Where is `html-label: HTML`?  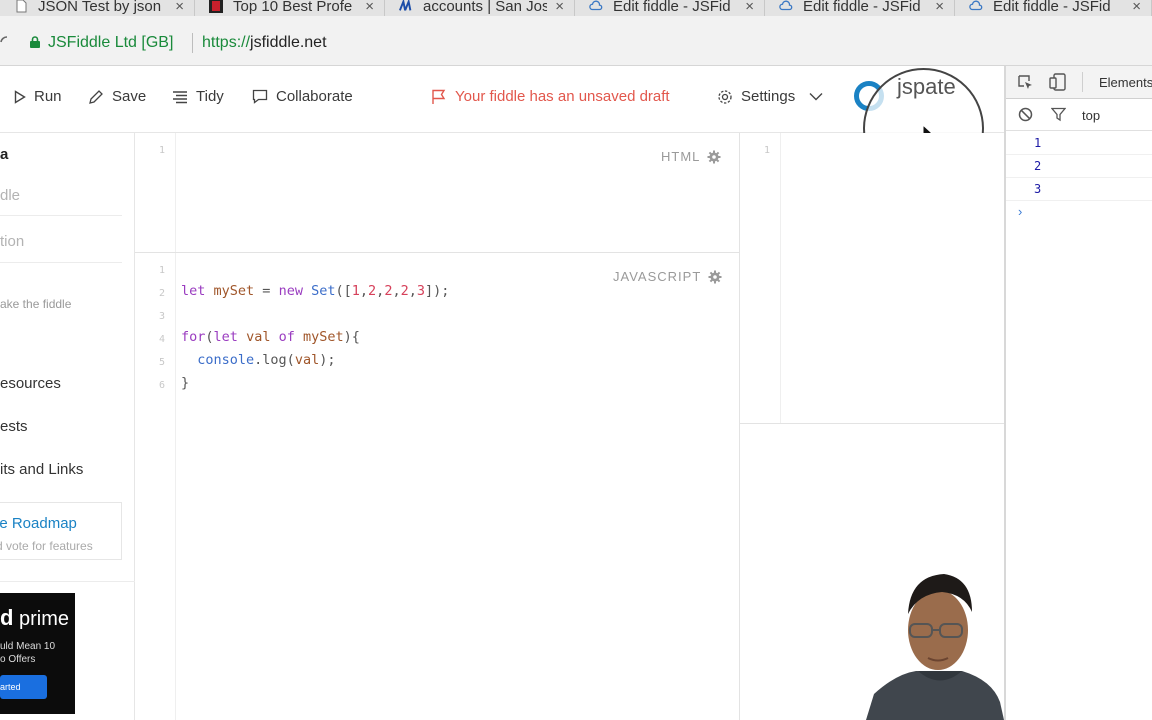 html-label: HTML is located at coordinates (681, 156).